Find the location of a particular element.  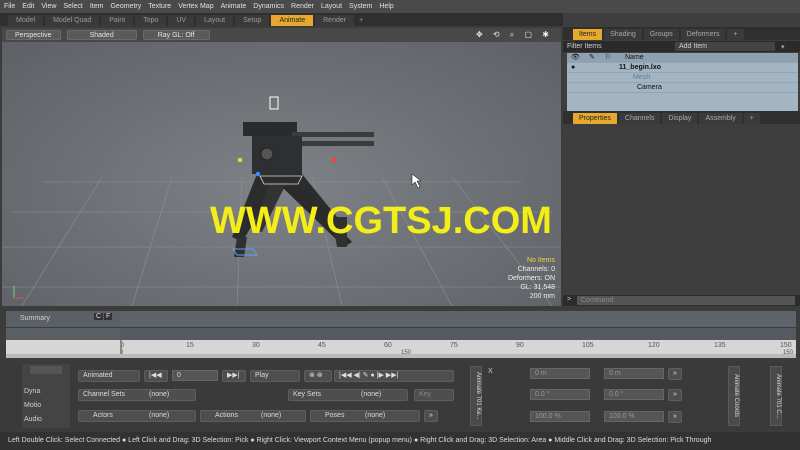

tab-layout: Layout is located at coordinates (215, 20).